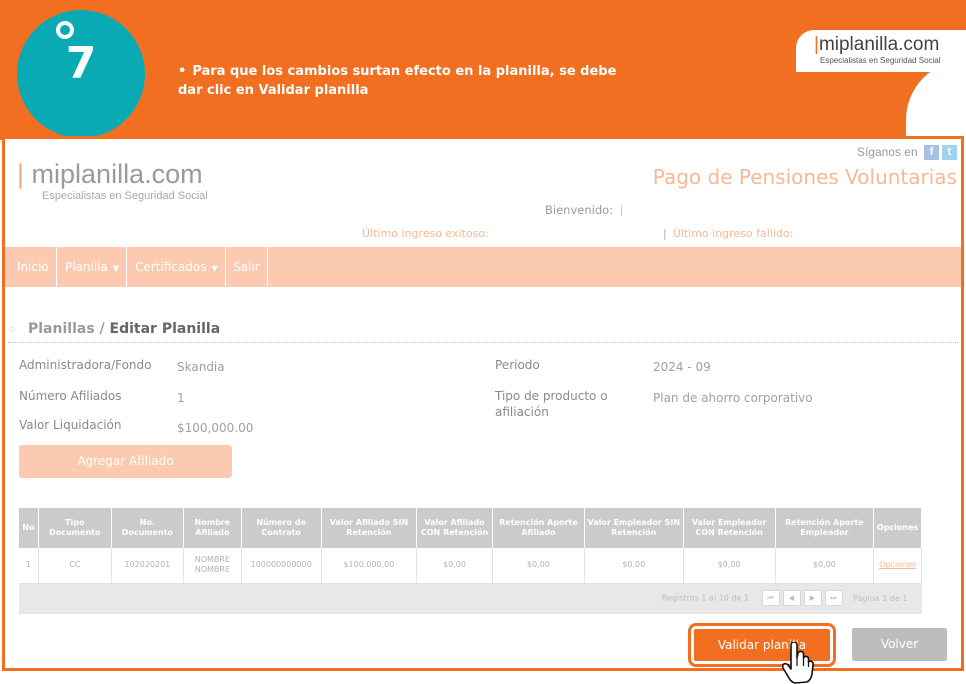 The image size is (966, 684). What do you see at coordinates (584, 210) in the screenshot?
I see `welcome-text: Bienvenido:` at bounding box center [584, 210].